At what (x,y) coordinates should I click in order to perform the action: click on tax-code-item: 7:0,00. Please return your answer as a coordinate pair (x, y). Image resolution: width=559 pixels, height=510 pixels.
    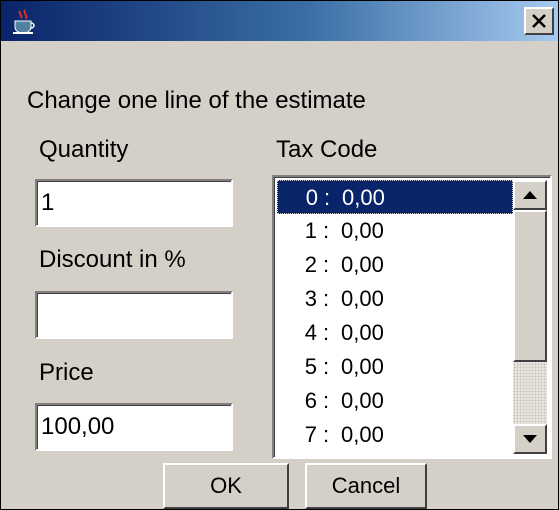
    Looking at the image, I should click on (395, 435).